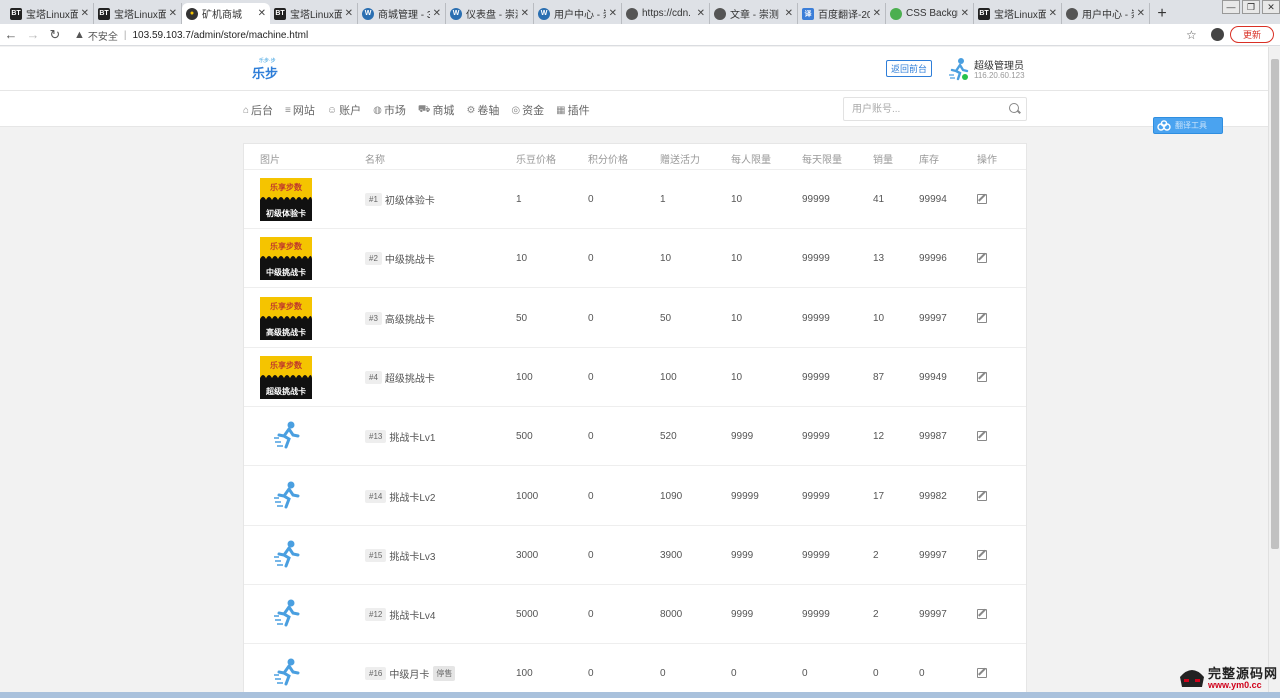 Image resolution: width=1280 pixels, height=698 pixels. What do you see at coordinates (11, 34) in the screenshot?
I see `back-arrow-icon: ←` at bounding box center [11, 34].